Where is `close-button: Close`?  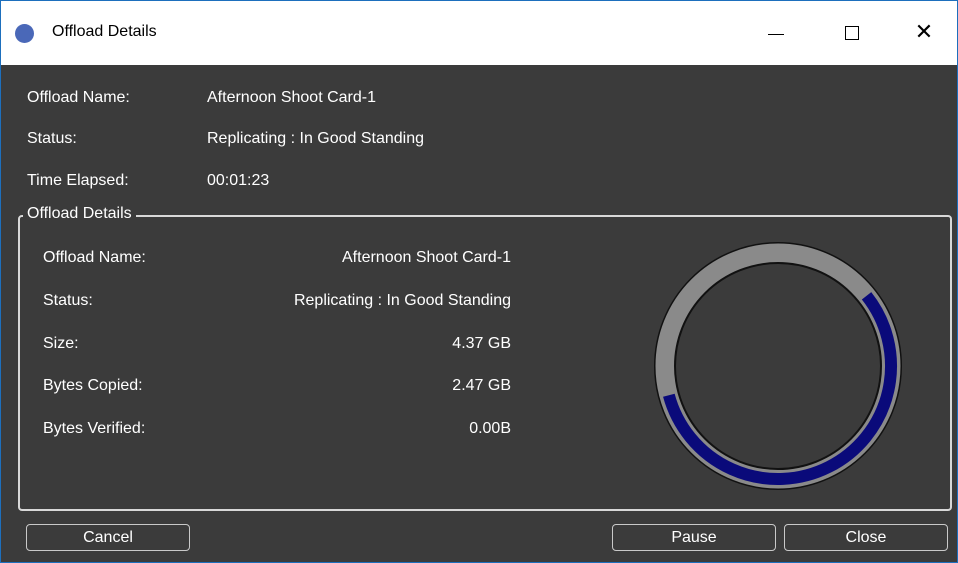
close-button: Close is located at coordinates (866, 537).